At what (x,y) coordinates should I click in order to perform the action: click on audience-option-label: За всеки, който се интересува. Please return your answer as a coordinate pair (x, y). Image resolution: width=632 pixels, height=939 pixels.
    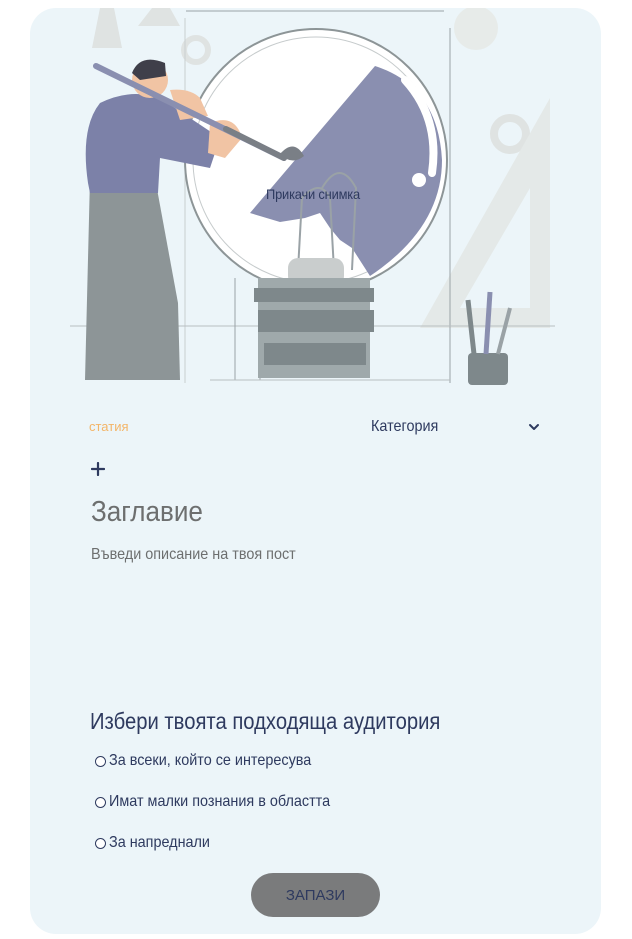
    Looking at the image, I should click on (210, 760).